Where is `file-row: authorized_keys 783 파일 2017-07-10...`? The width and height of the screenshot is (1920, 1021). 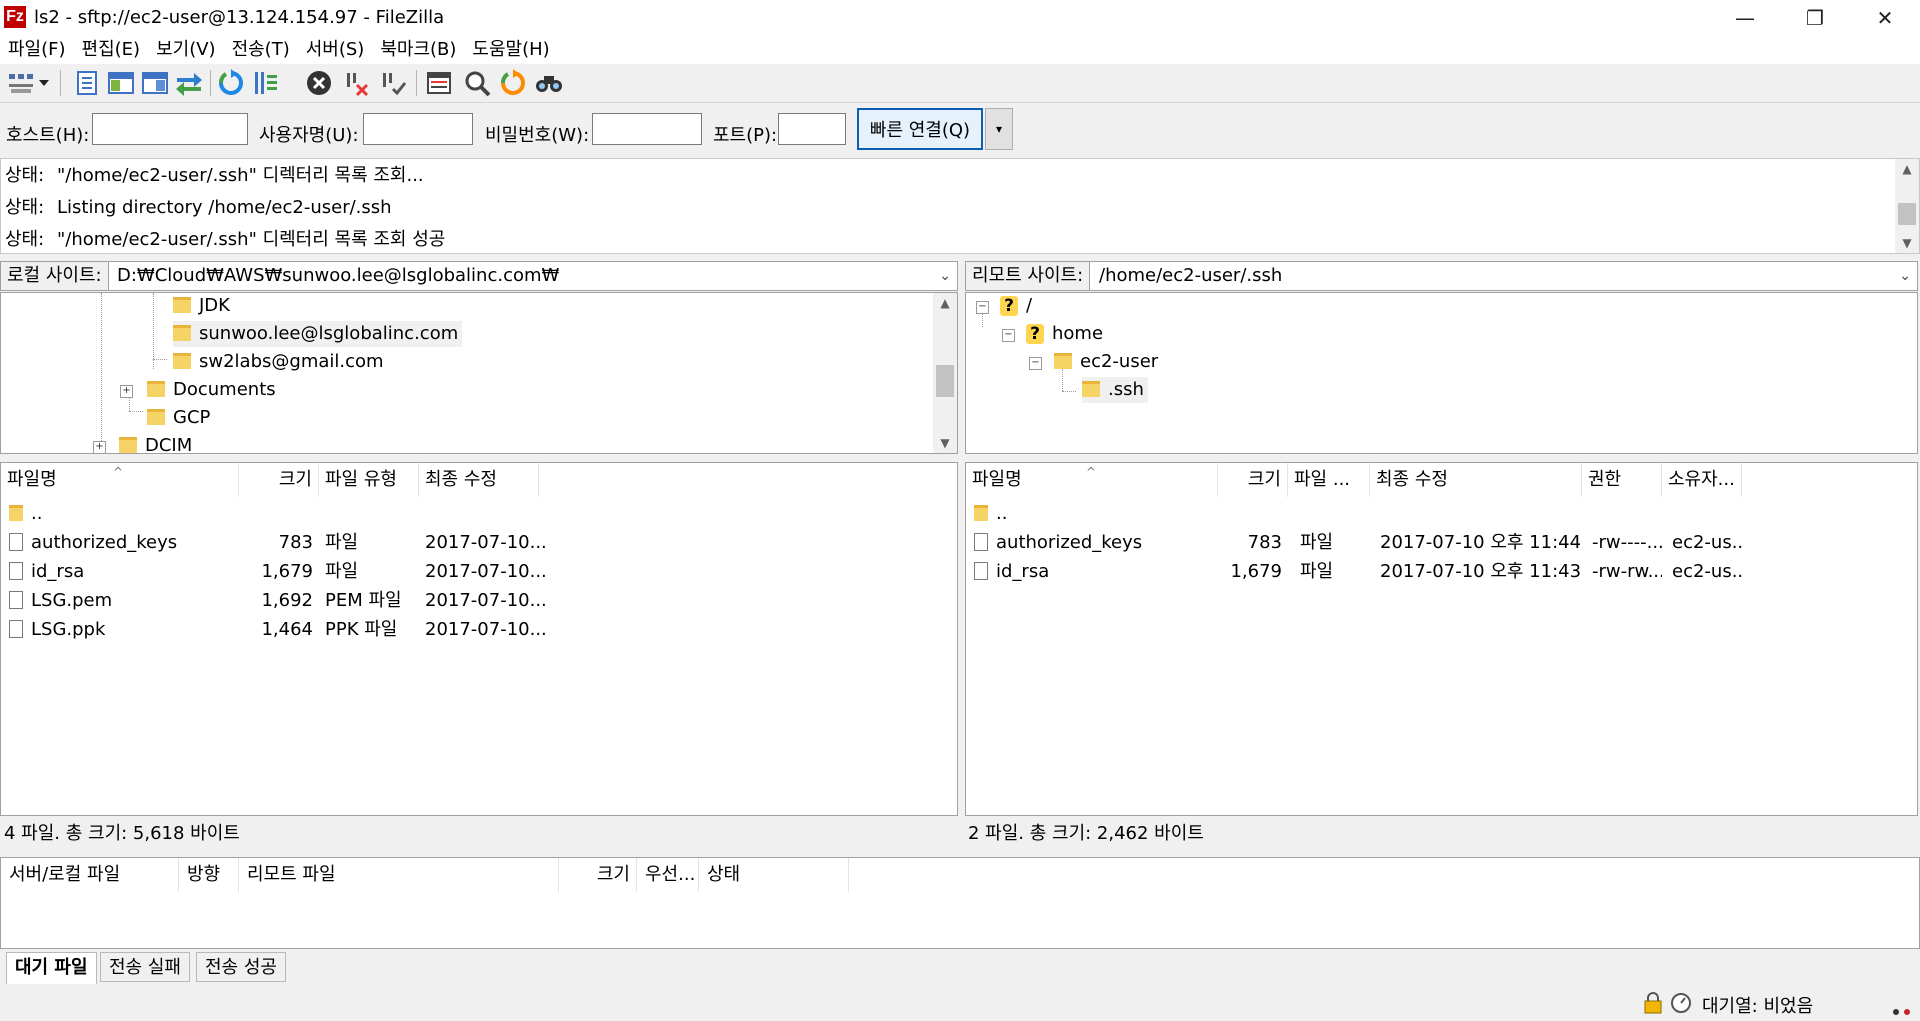 file-row: authorized_keys 783 파일 2017-07-10... is located at coordinates (479, 542).